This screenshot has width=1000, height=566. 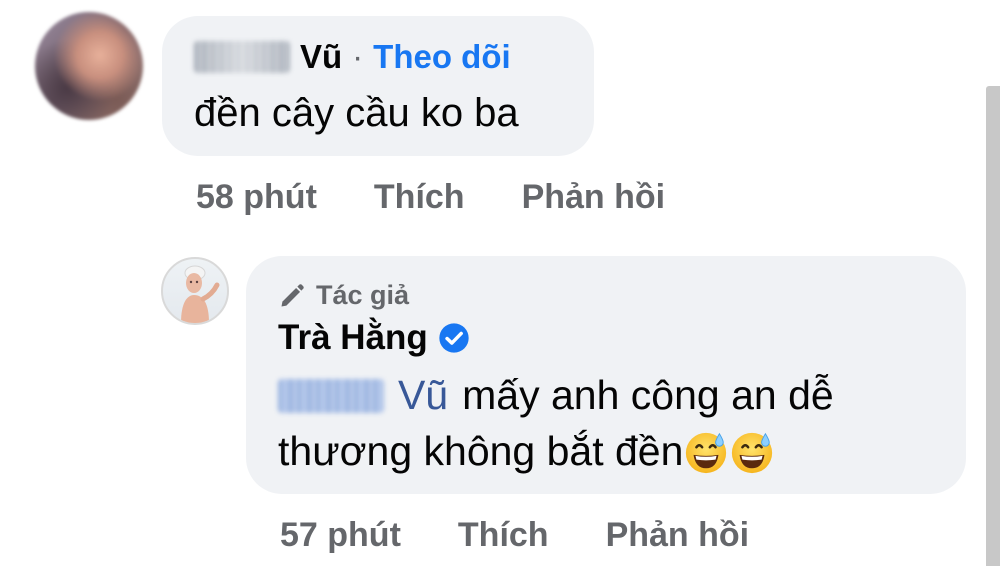 I want to click on reply-text: thương không bắt đền, so click(x=481, y=451).